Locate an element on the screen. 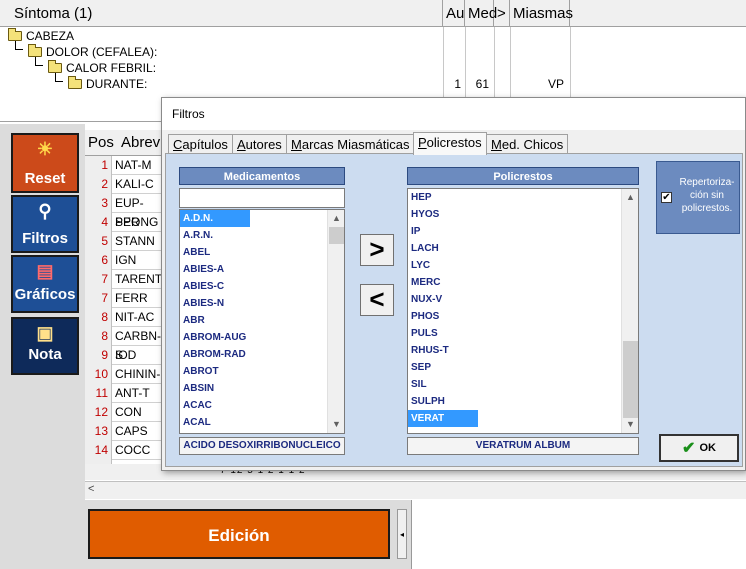  list-item: LYC is located at coordinates (523, 265).